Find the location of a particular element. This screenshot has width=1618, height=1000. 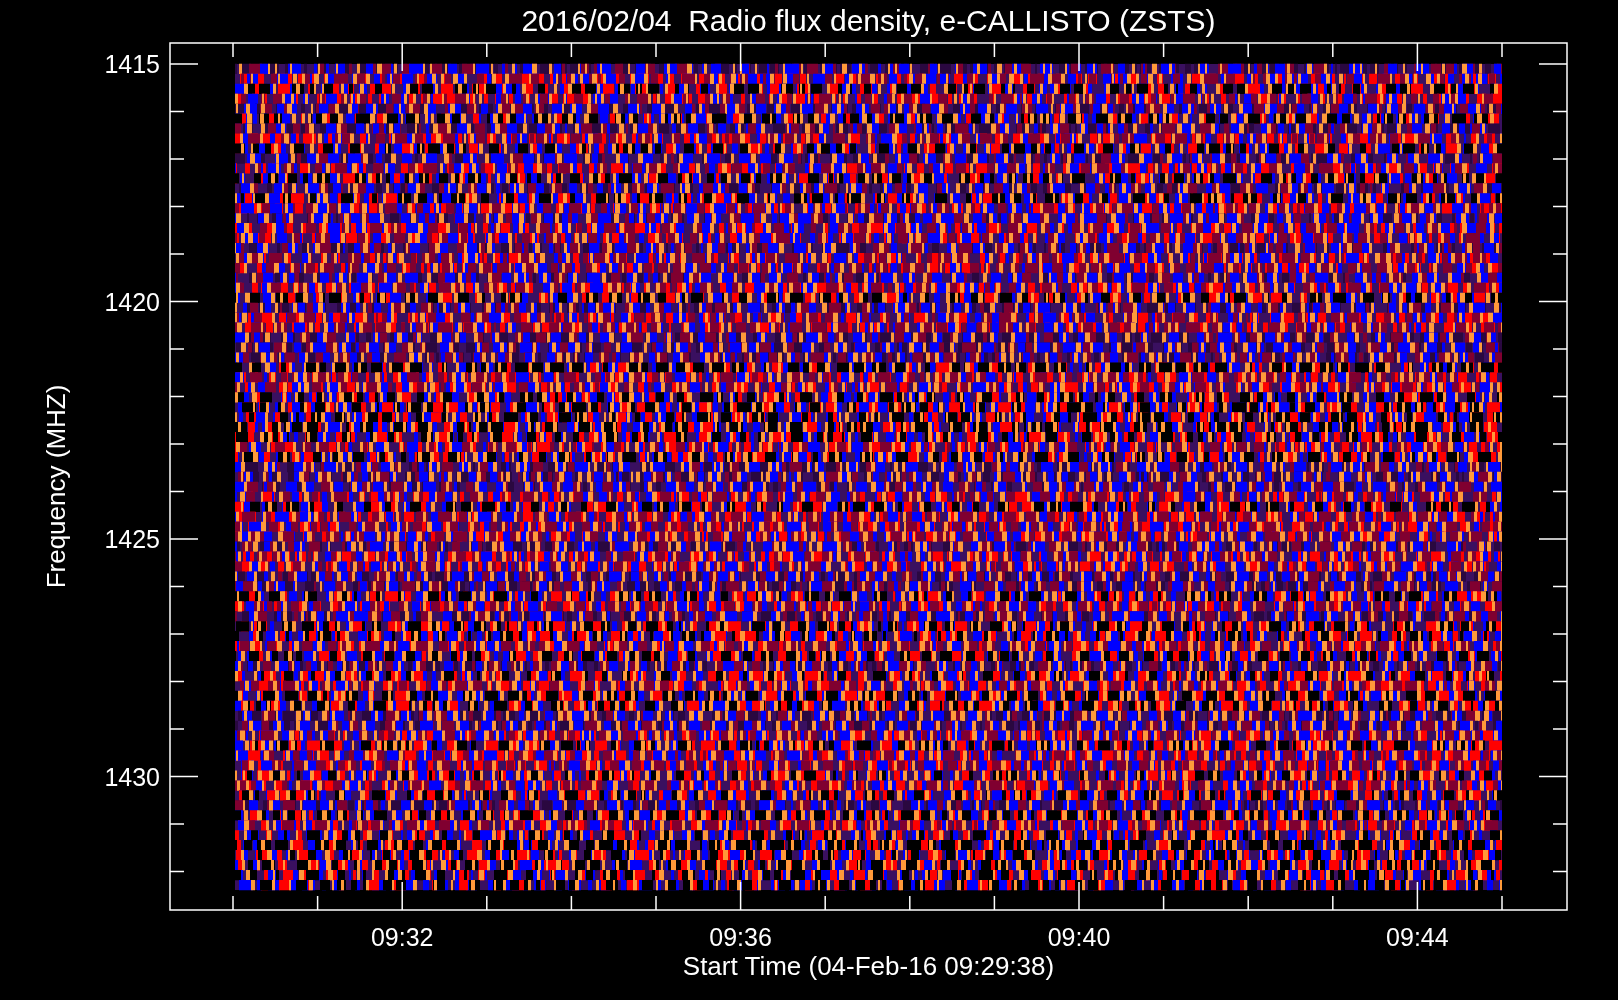

tick-label: 1420 is located at coordinates (132, 301).